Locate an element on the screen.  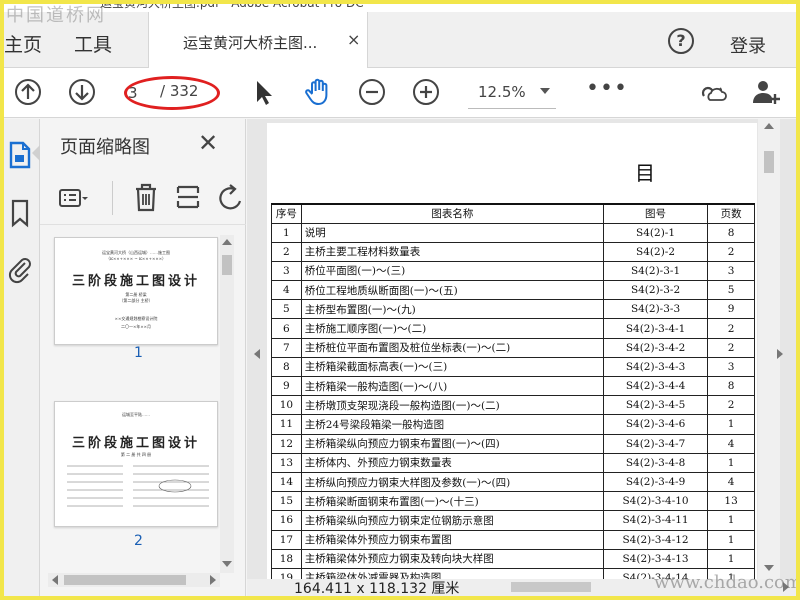
page-thumbnail-2-number: 2 is located at coordinates (138, 541).